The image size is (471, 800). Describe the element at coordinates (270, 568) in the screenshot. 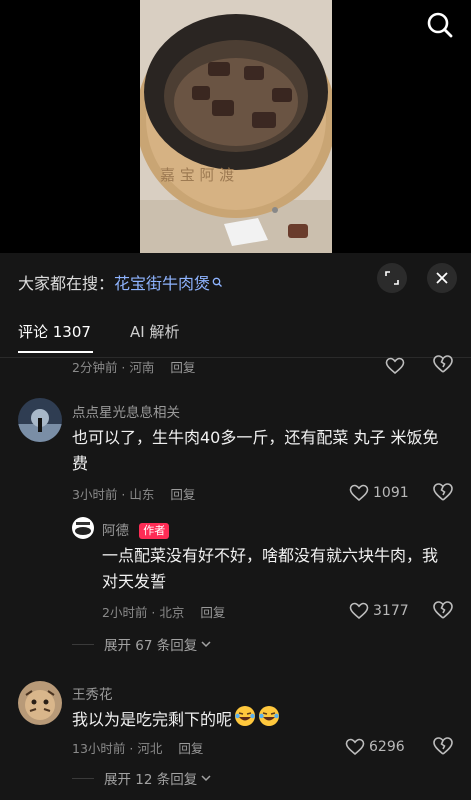

I see `reply-text: 一点配菜没有好不好，啥都没有就六块牛肉，我对天发誓` at that location.